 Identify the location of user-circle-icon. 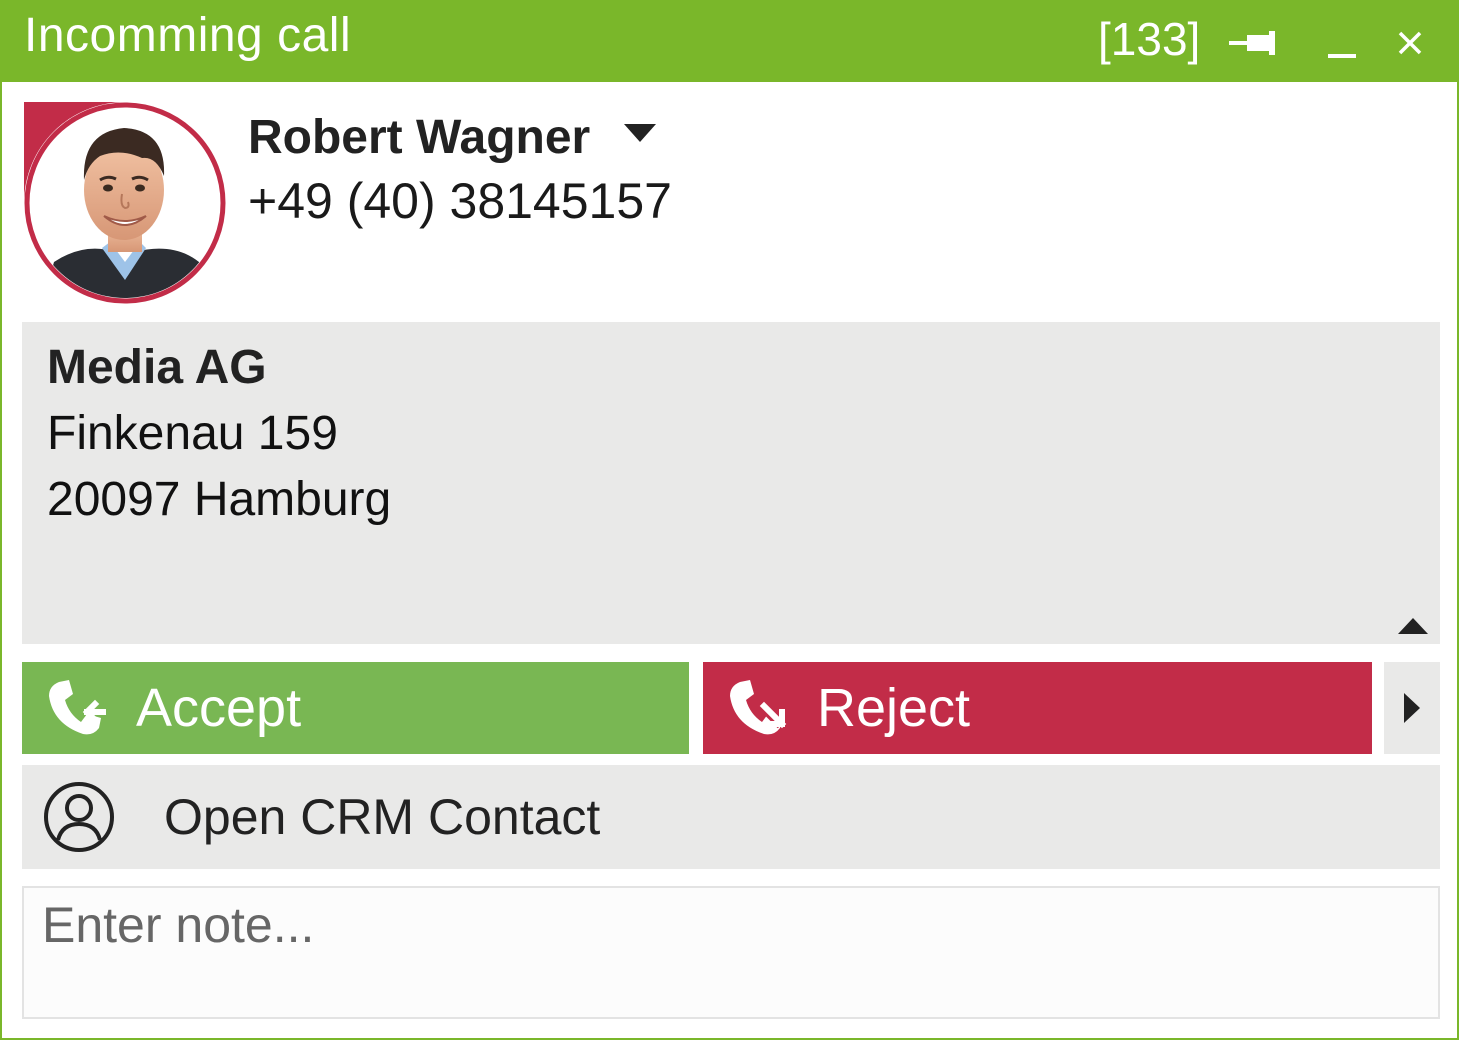
(79, 817).